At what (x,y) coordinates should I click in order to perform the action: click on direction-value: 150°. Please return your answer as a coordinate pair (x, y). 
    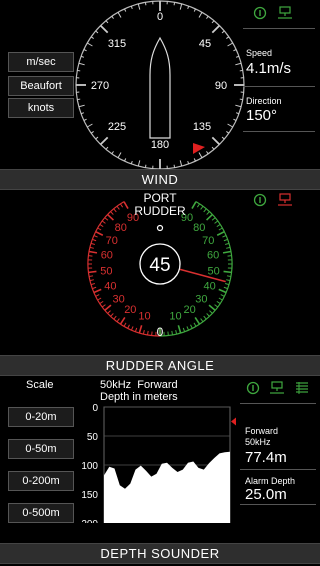
    Looking at the image, I should click on (262, 115).